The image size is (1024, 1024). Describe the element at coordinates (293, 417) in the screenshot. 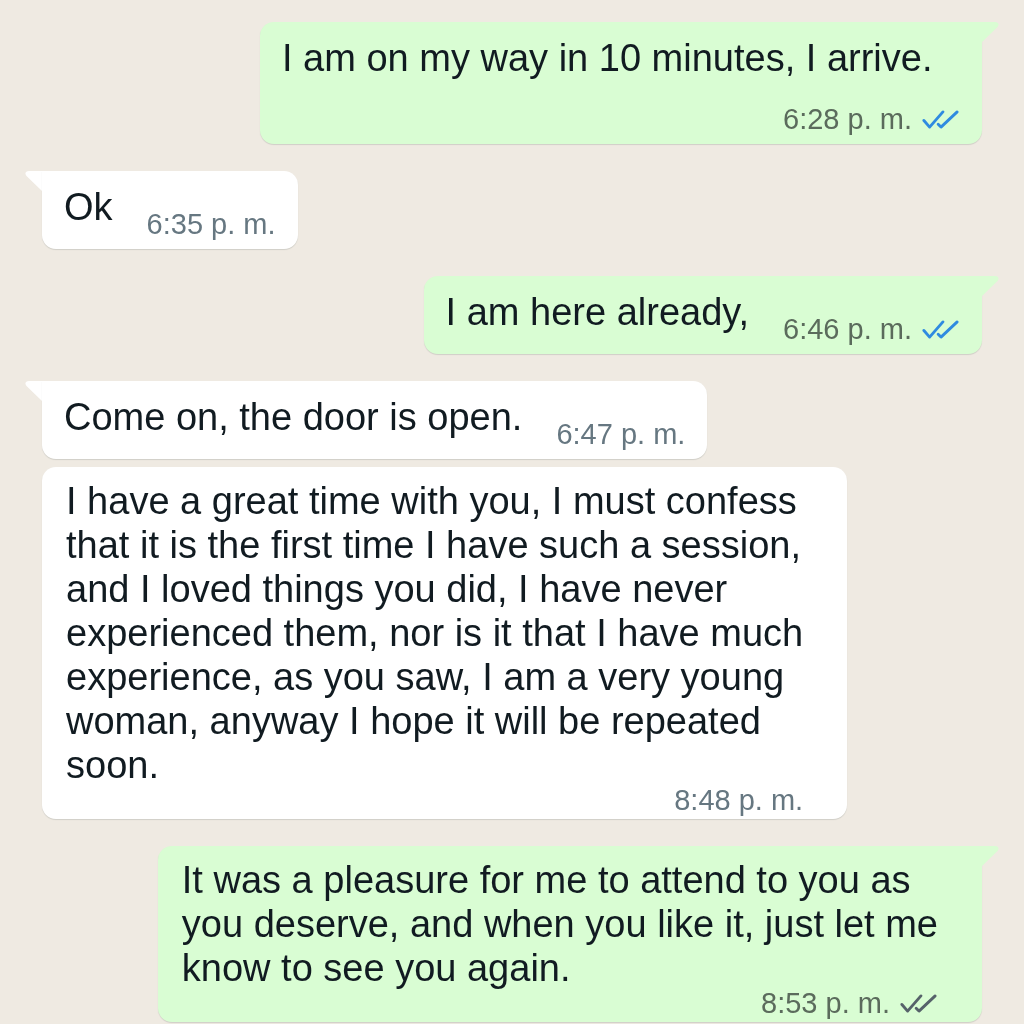

I see `message-text: Come on, the door is open.` at that location.